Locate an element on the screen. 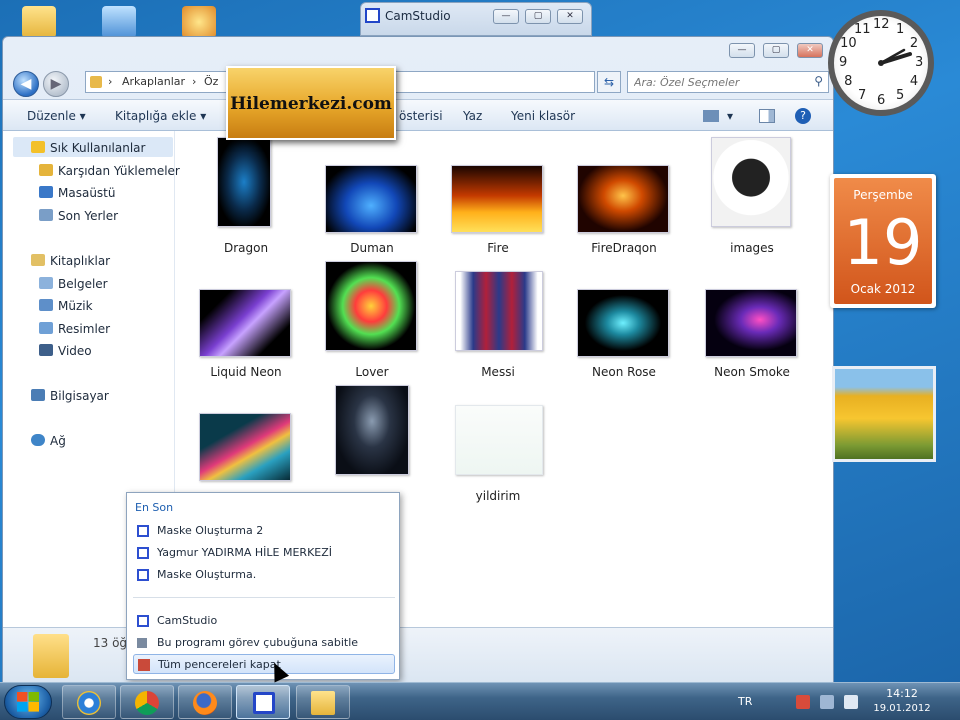 The width and height of the screenshot is (960, 720). clock-numeral: 2 is located at coordinates (914, 43).